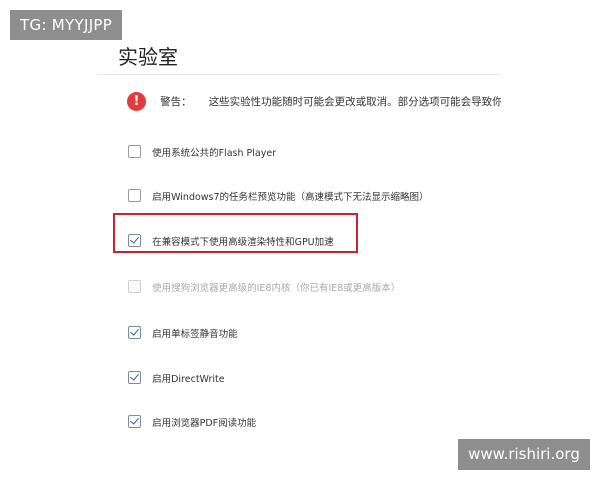 This screenshot has width=600, height=480. I want to click on warning-label: 警告：, so click(176, 102).